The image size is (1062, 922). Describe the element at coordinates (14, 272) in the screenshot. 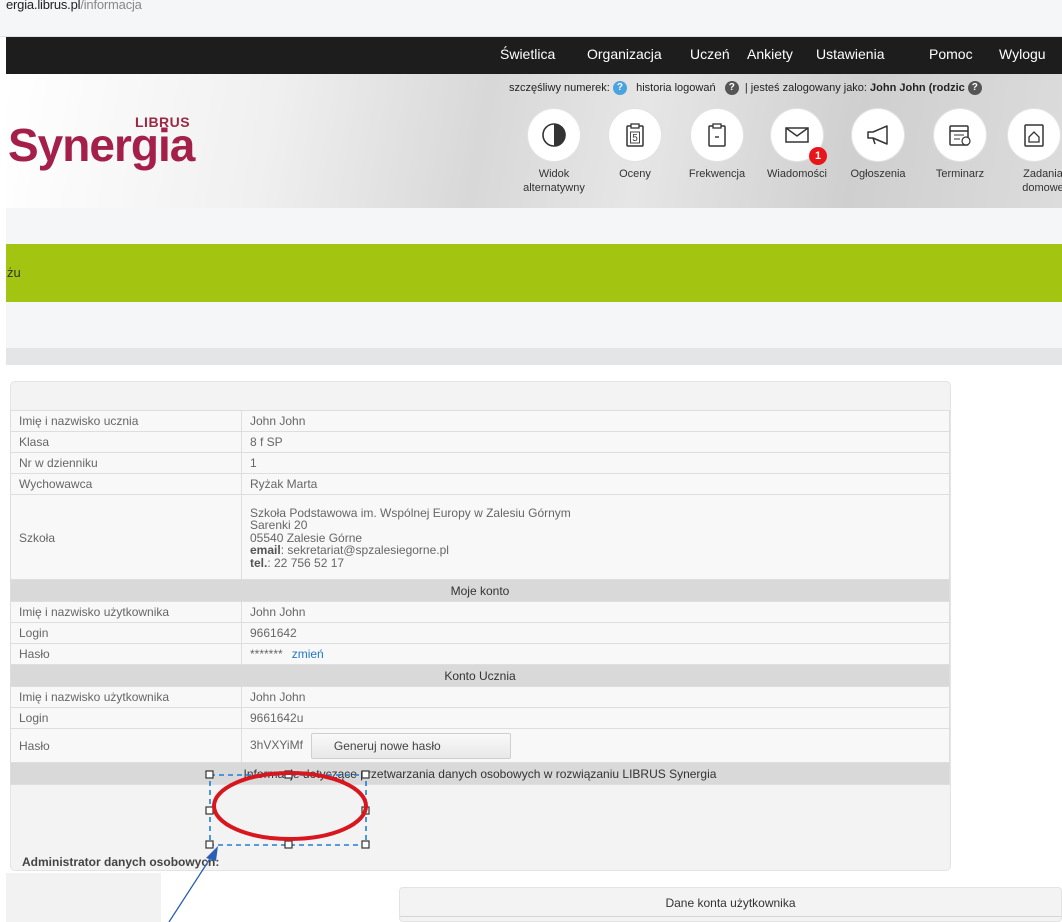

I see `section-title: żu` at that location.